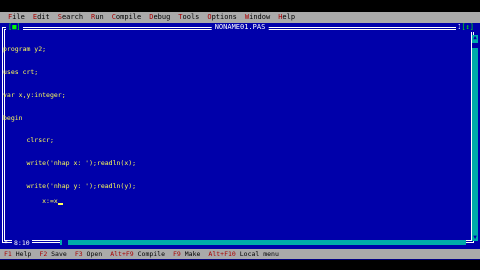 The width and height of the screenshot is (480, 270). Describe the element at coordinates (25, 49) in the screenshot. I see `code-line: program y2;` at that location.